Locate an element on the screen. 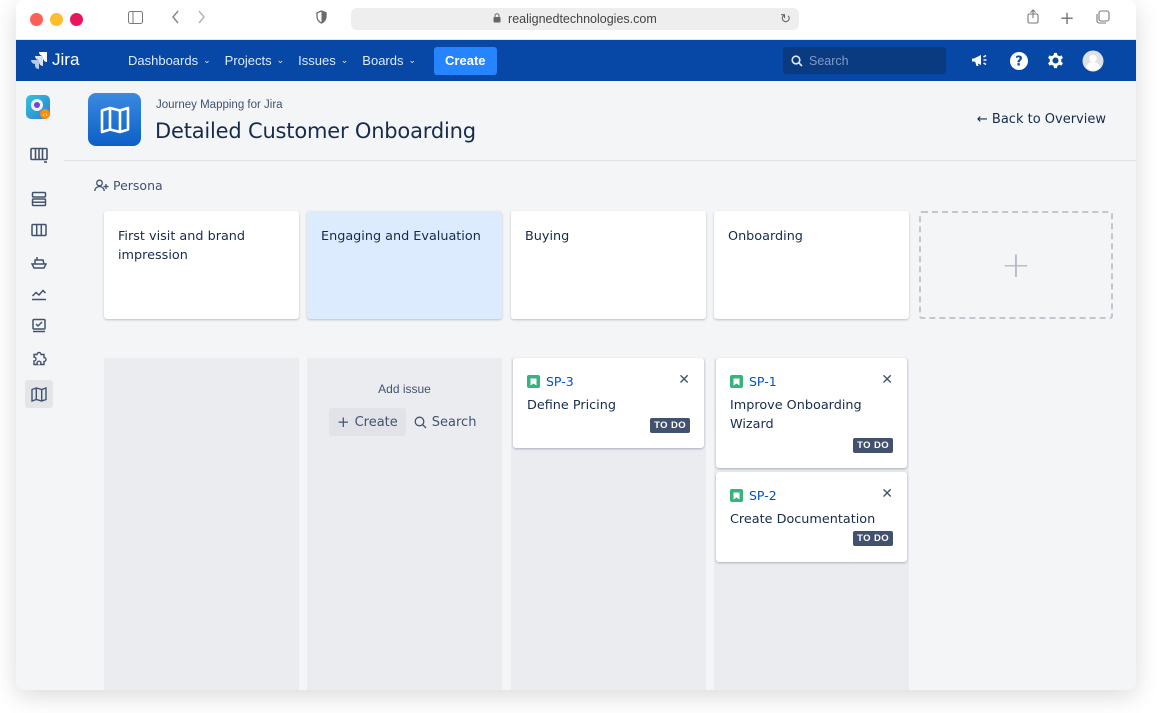 This screenshot has width=1160, height=713. addons-puzzle-icon is located at coordinates (39, 358).